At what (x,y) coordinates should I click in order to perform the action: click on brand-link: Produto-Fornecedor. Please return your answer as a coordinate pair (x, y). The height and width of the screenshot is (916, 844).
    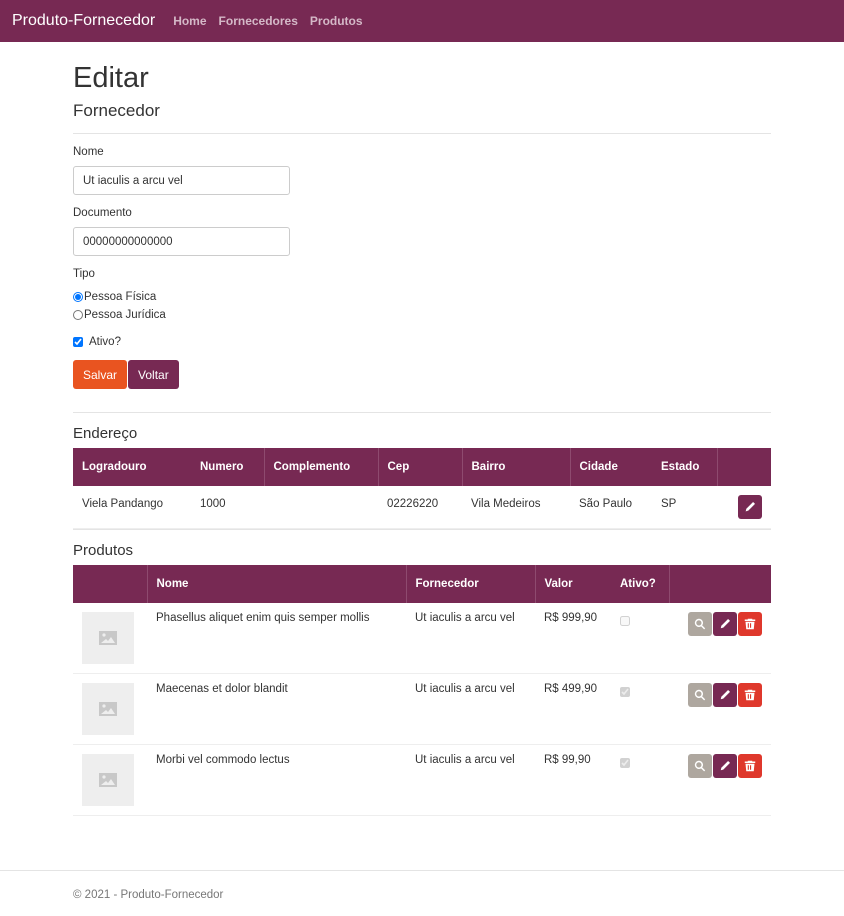
    Looking at the image, I should click on (83, 21).